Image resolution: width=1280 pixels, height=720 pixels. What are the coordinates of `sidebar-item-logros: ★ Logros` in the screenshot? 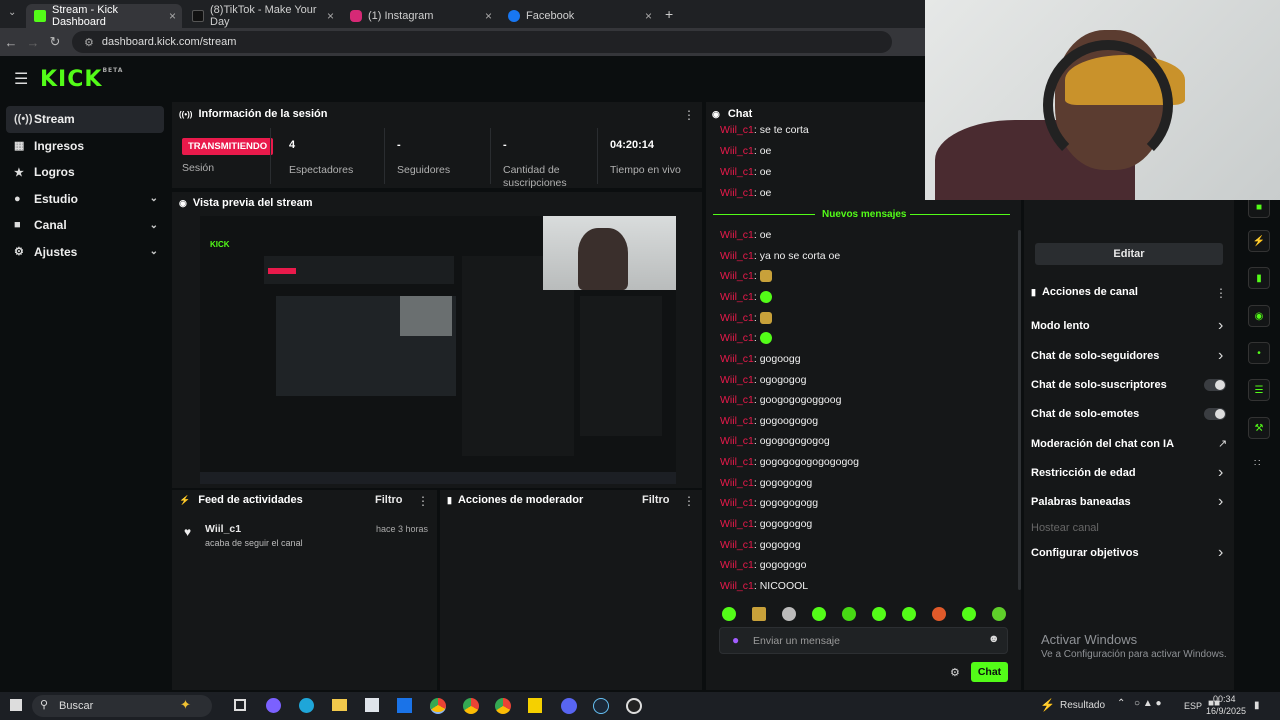 It's located at (85, 172).